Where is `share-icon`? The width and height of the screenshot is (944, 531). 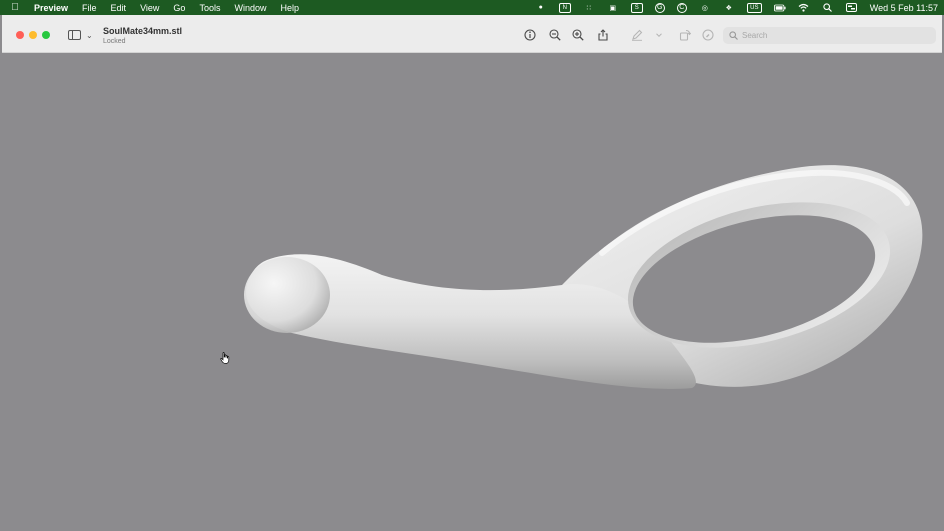 share-icon is located at coordinates (603, 35).